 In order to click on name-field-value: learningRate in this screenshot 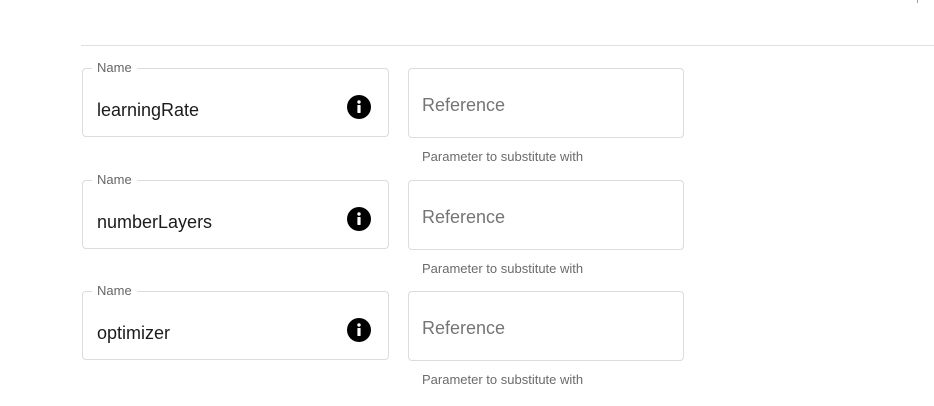, I will do `click(148, 110)`.